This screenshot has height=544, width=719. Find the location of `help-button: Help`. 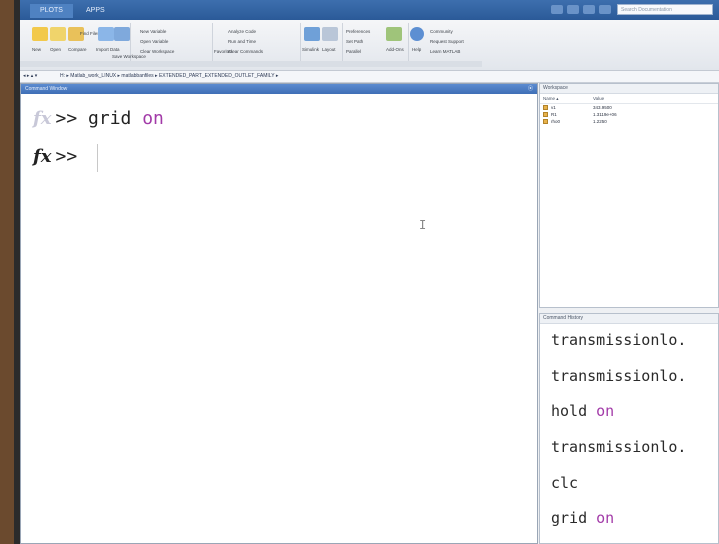

help-button: Help is located at coordinates (416, 49).